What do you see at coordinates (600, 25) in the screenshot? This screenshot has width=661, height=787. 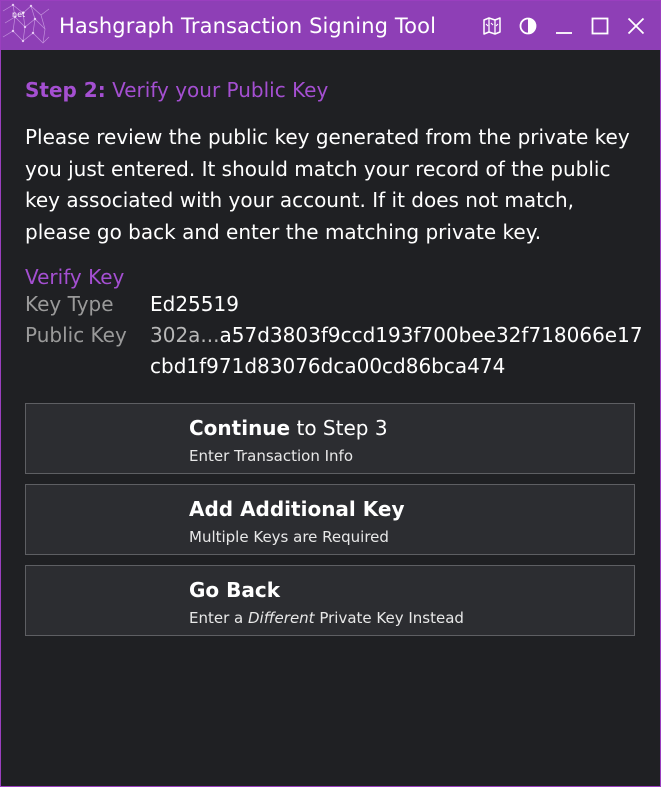 I see `maximize-icon` at bounding box center [600, 25].